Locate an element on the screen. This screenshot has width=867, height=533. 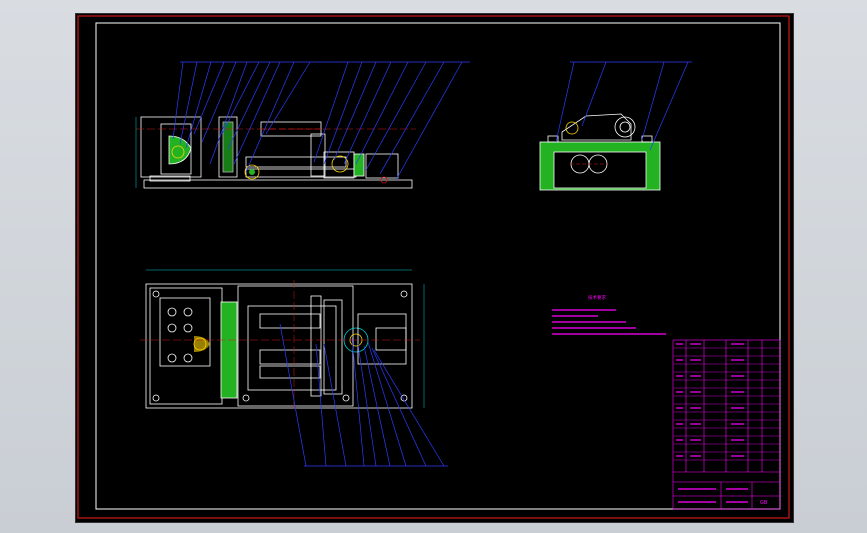
top-view-leaders is located at coordinates (363, 395).